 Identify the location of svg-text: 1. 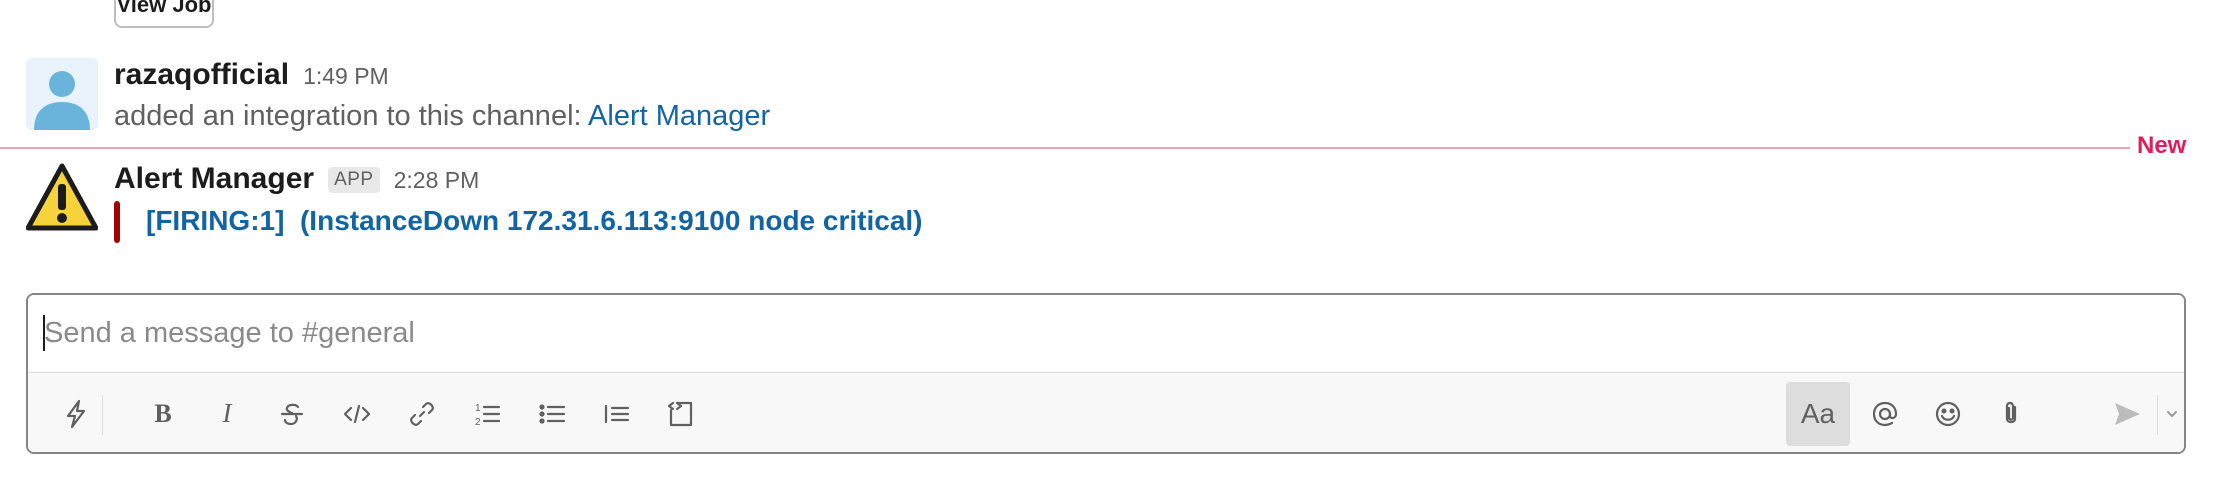
(478, 408).